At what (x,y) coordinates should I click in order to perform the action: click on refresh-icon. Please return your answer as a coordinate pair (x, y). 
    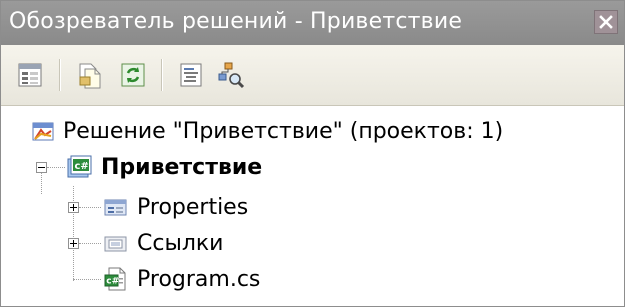
    Looking at the image, I should click on (133, 75).